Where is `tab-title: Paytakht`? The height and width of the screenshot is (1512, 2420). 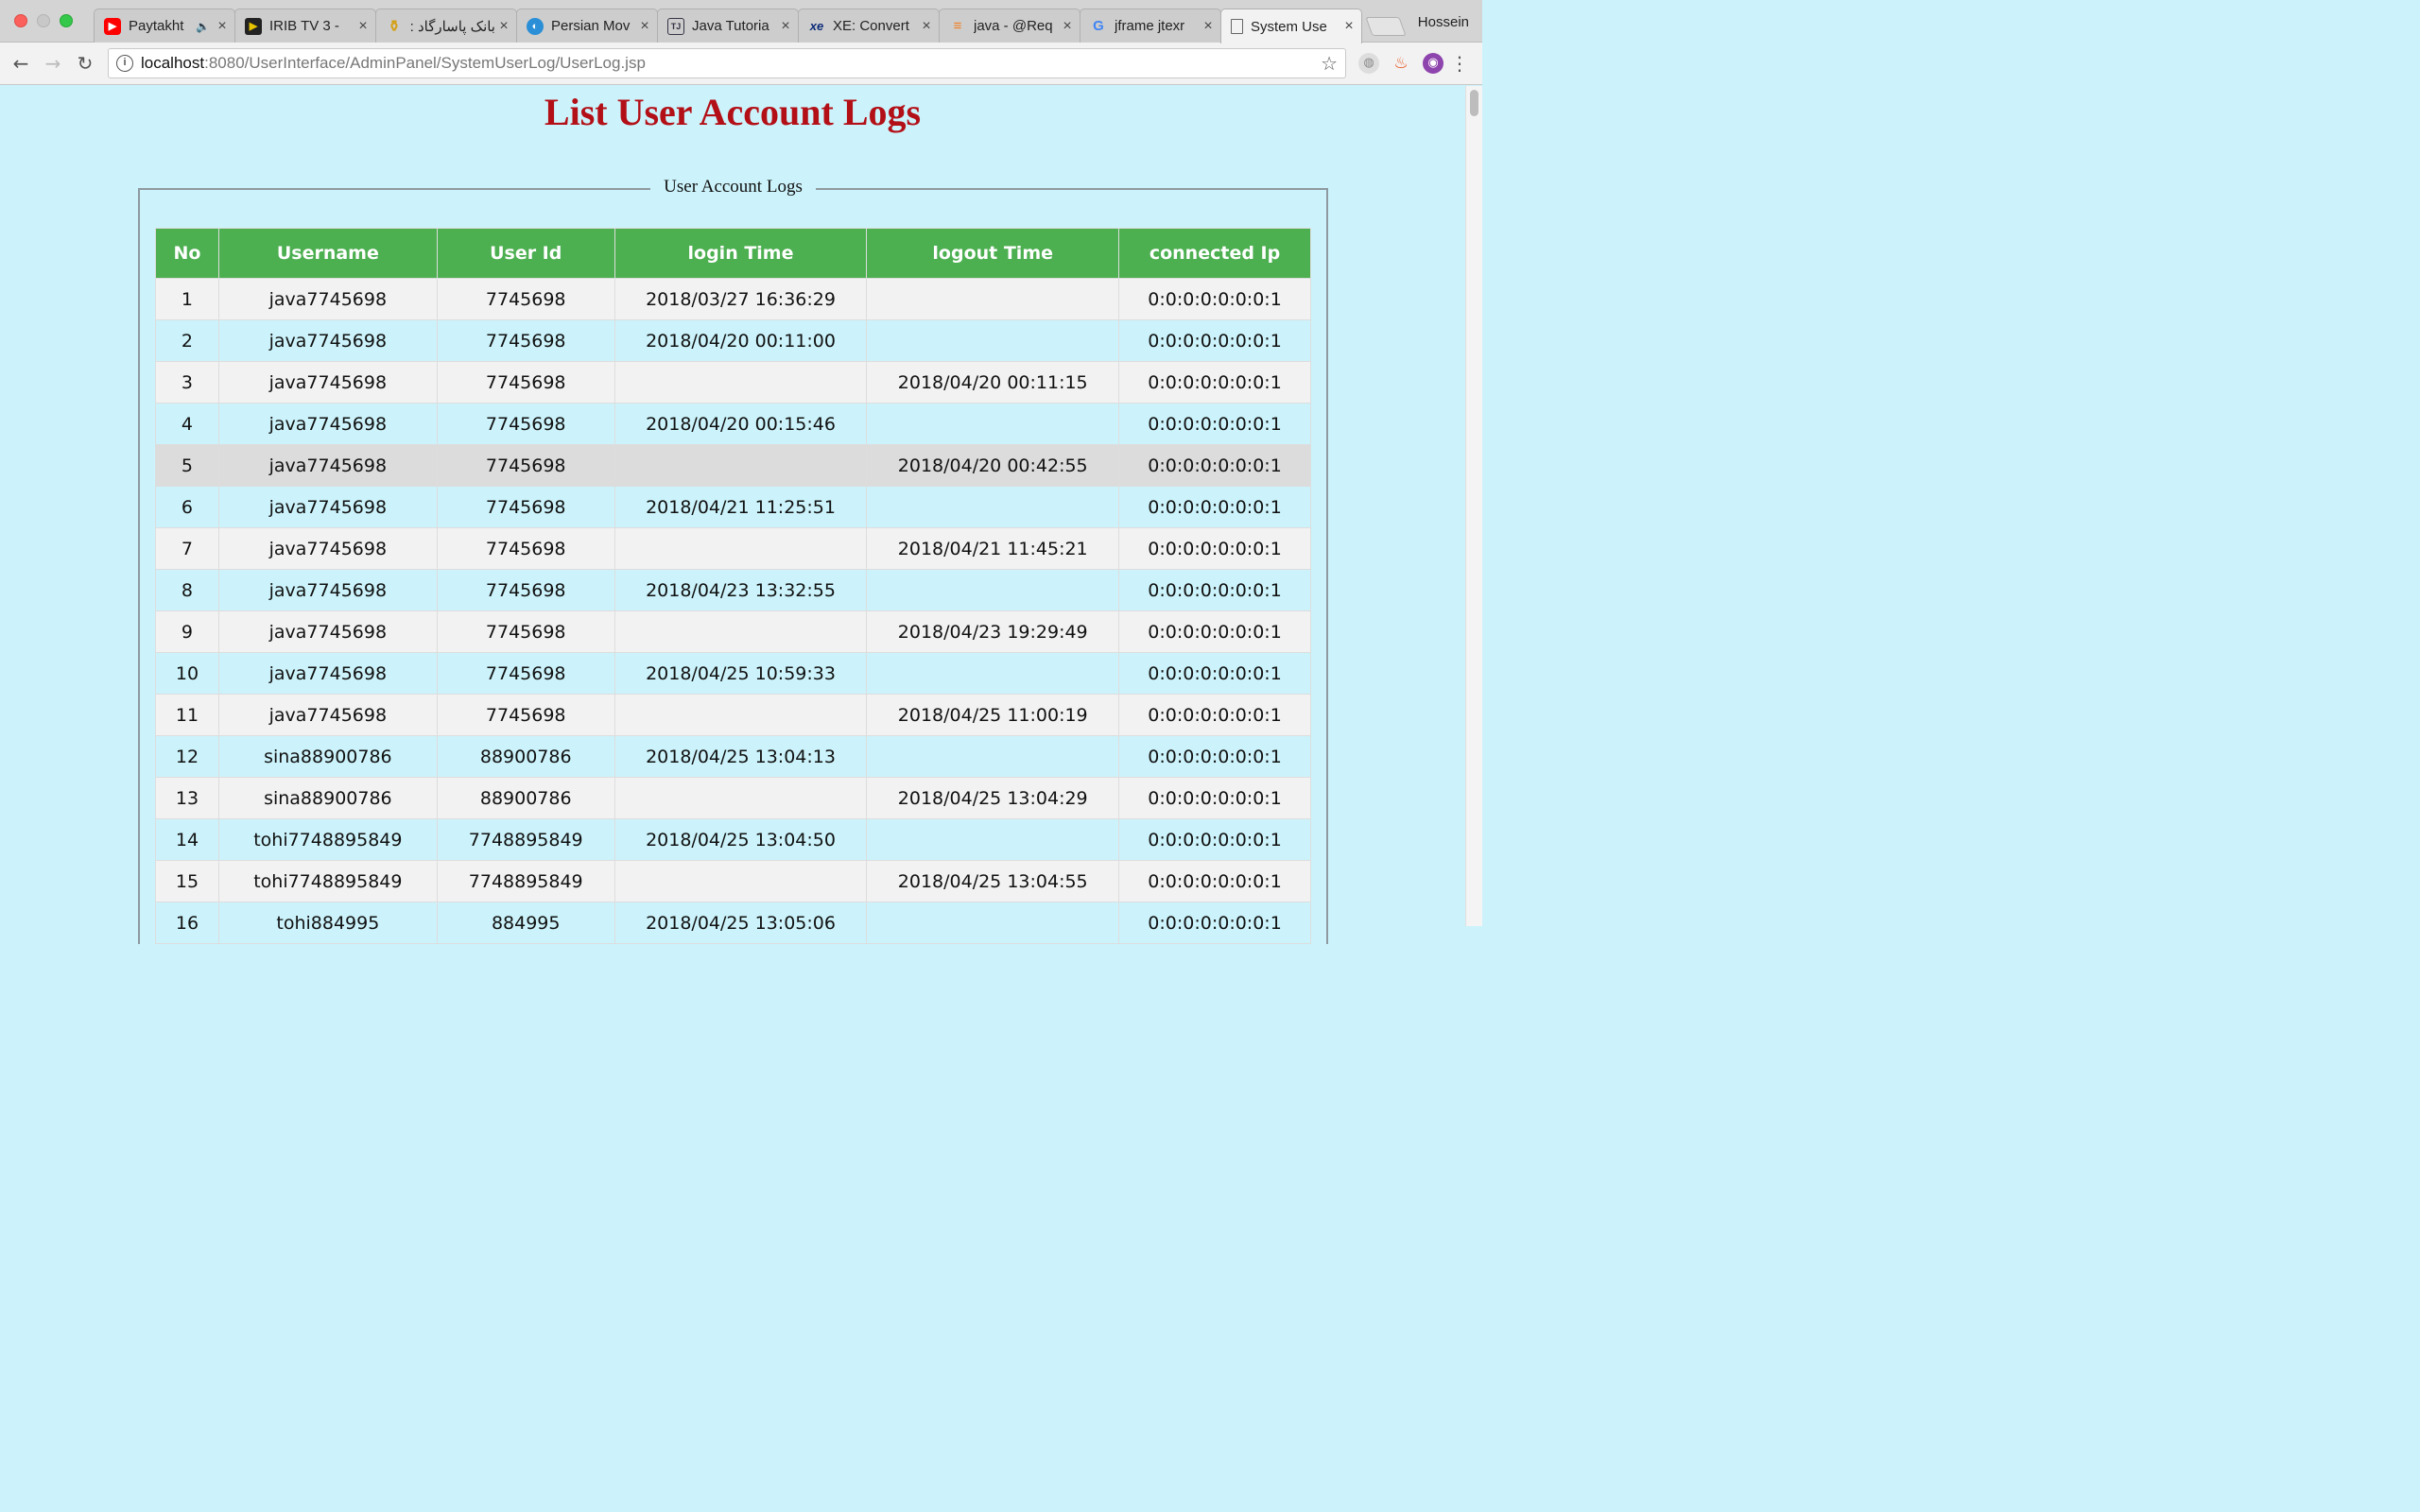
tab-title: Paytakht is located at coordinates (156, 26).